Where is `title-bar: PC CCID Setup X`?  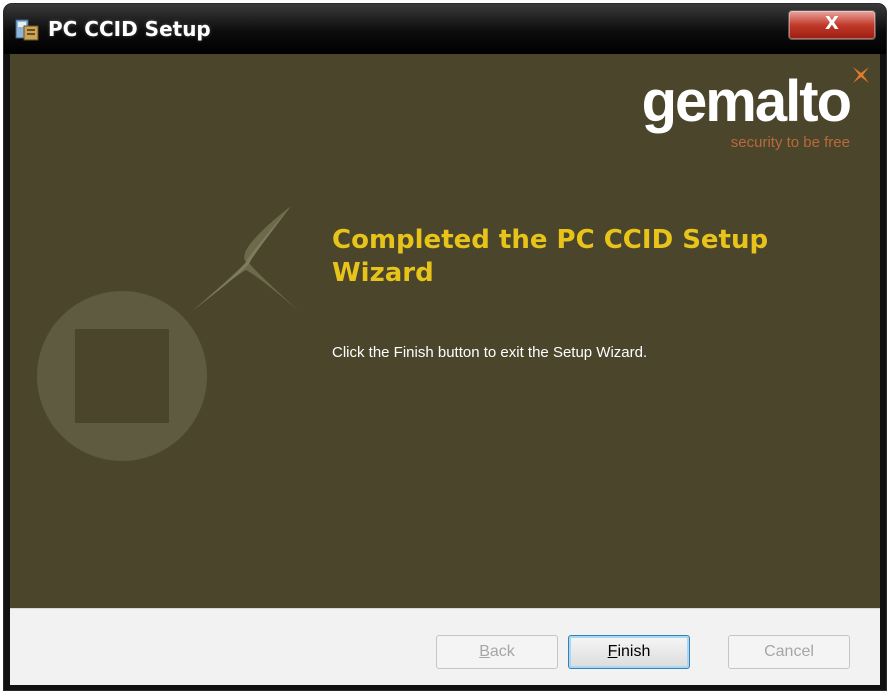
title-bar: PC CCID Setup X is located at coordinates (445, 29).